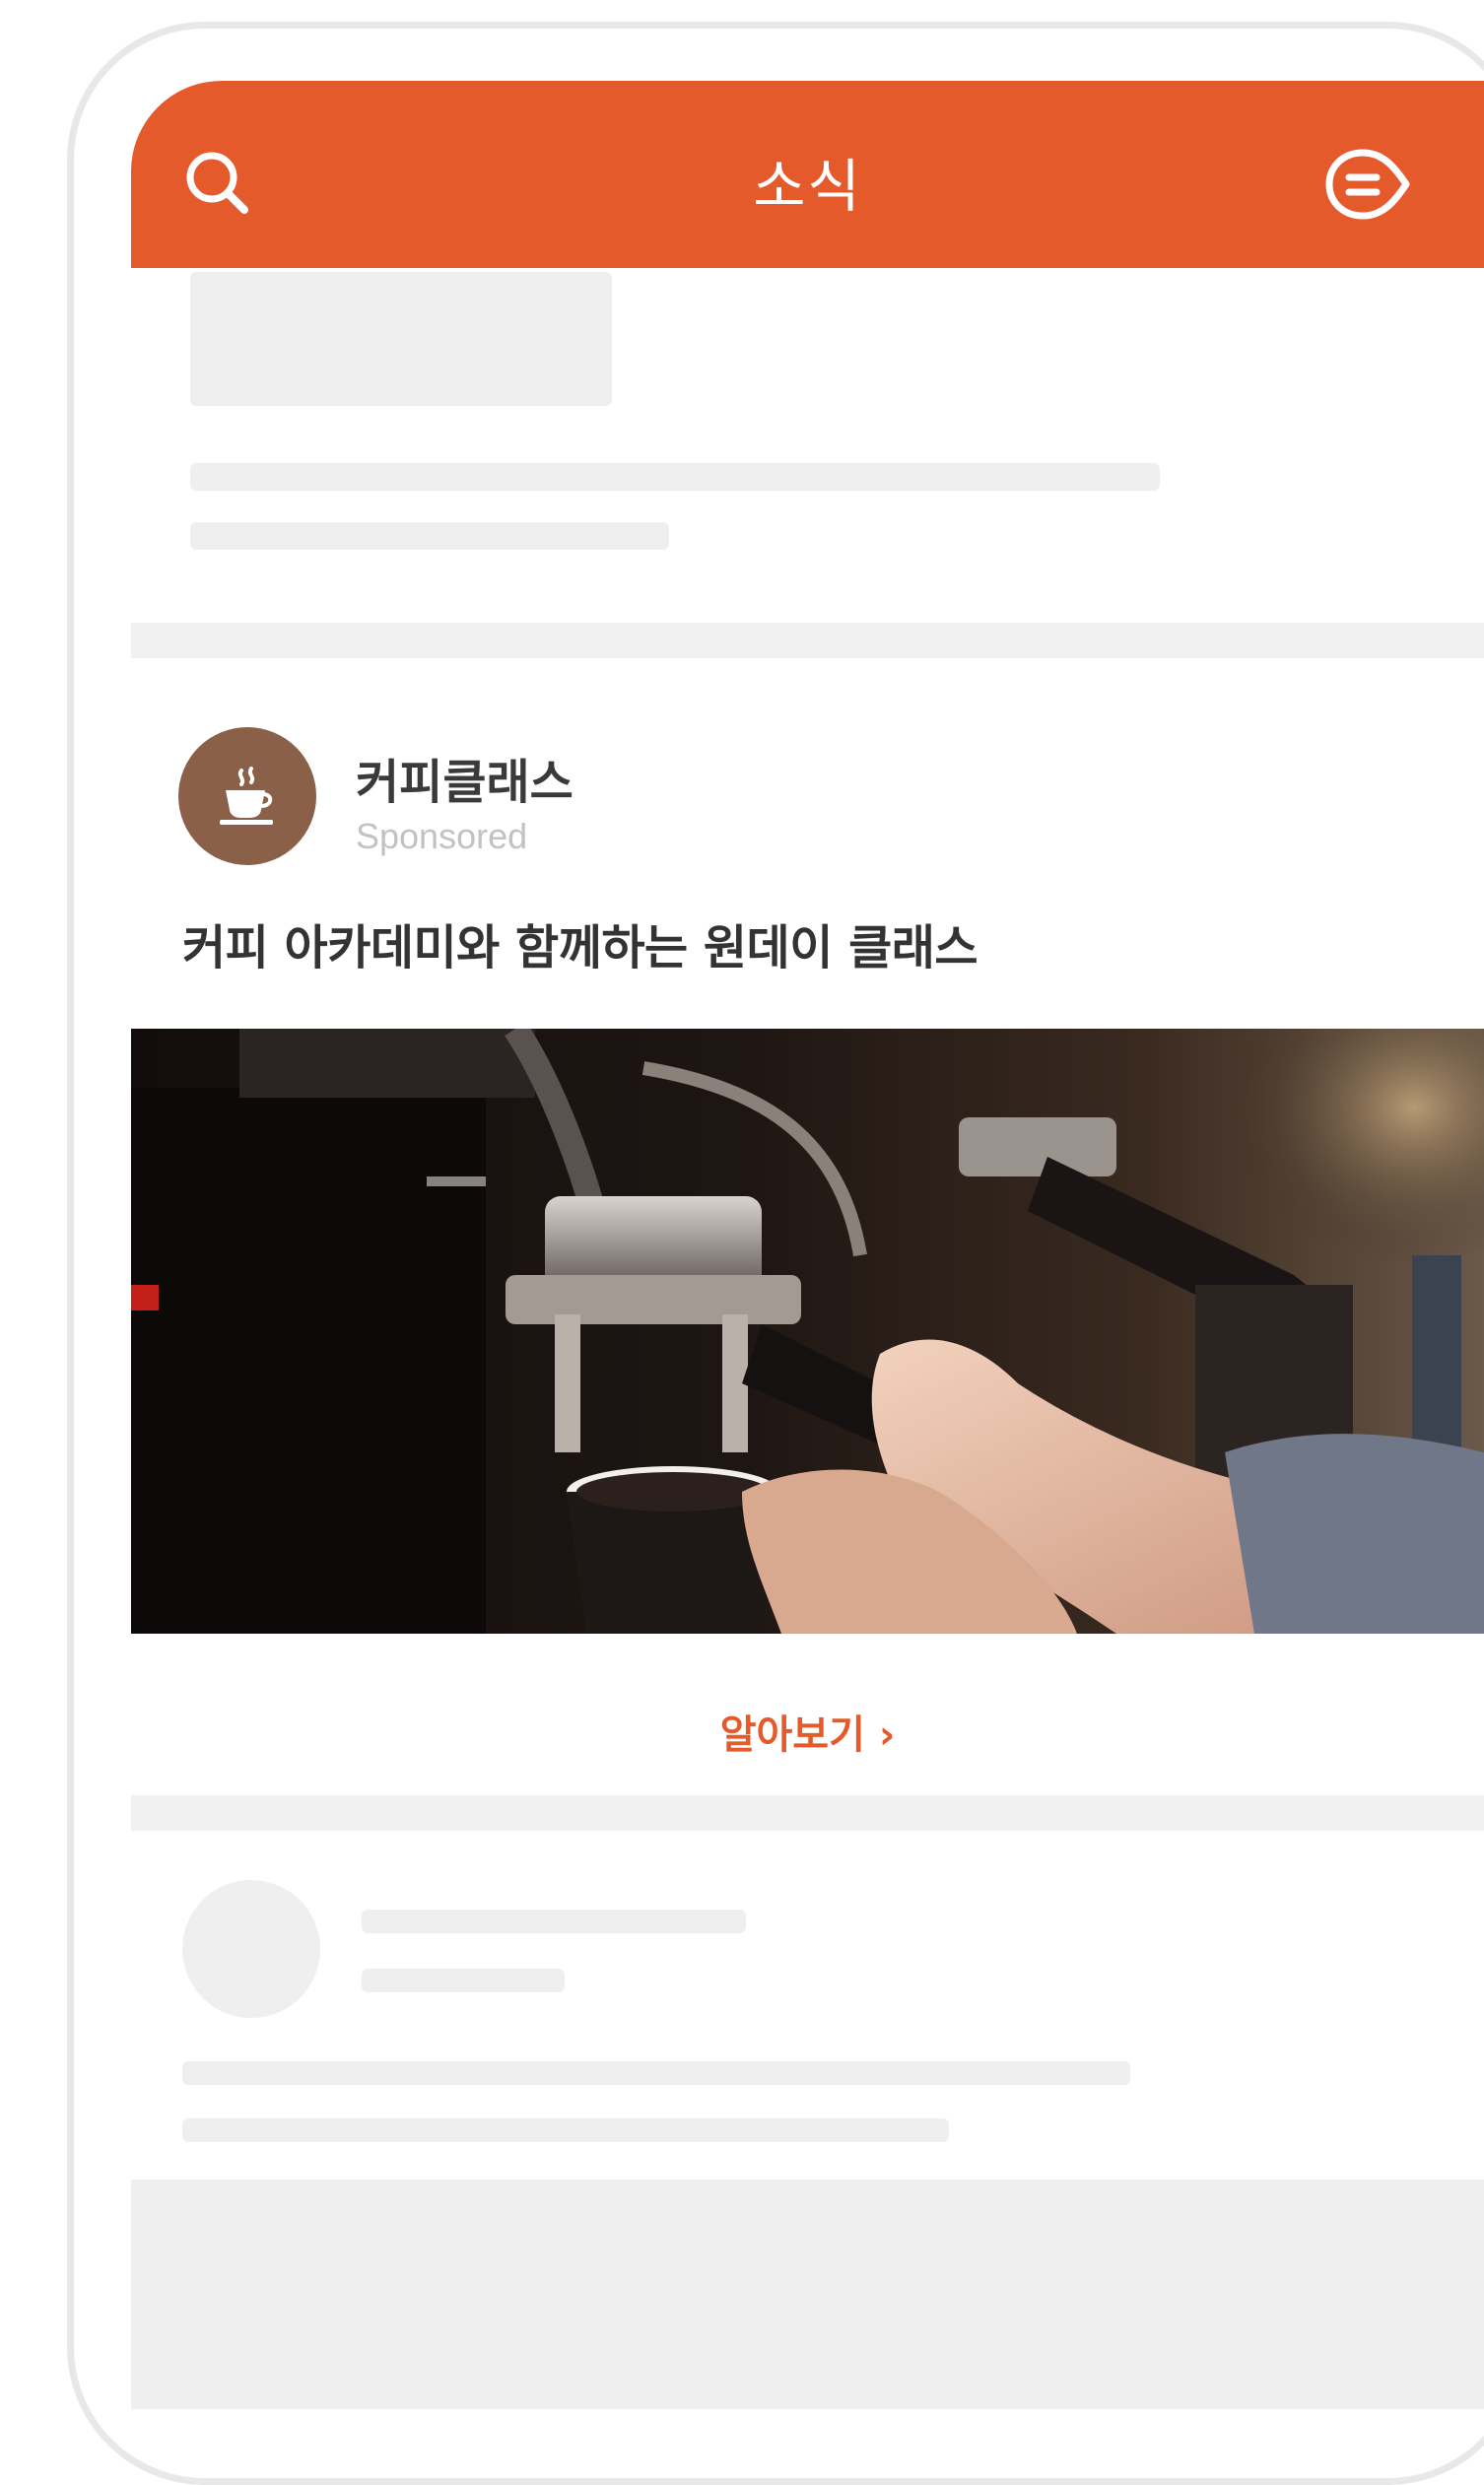  What do you see at coordinates (807, 187) in the screenshot?
I see `page-title: 소식` at bounding box center [807, 187].